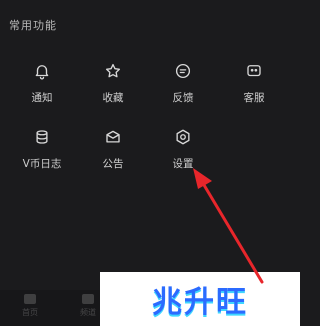  What do you see at coordinates (254, 98) in the screenshot?
I see `customer-service-label: 客服` at bounding box center [254, 98].